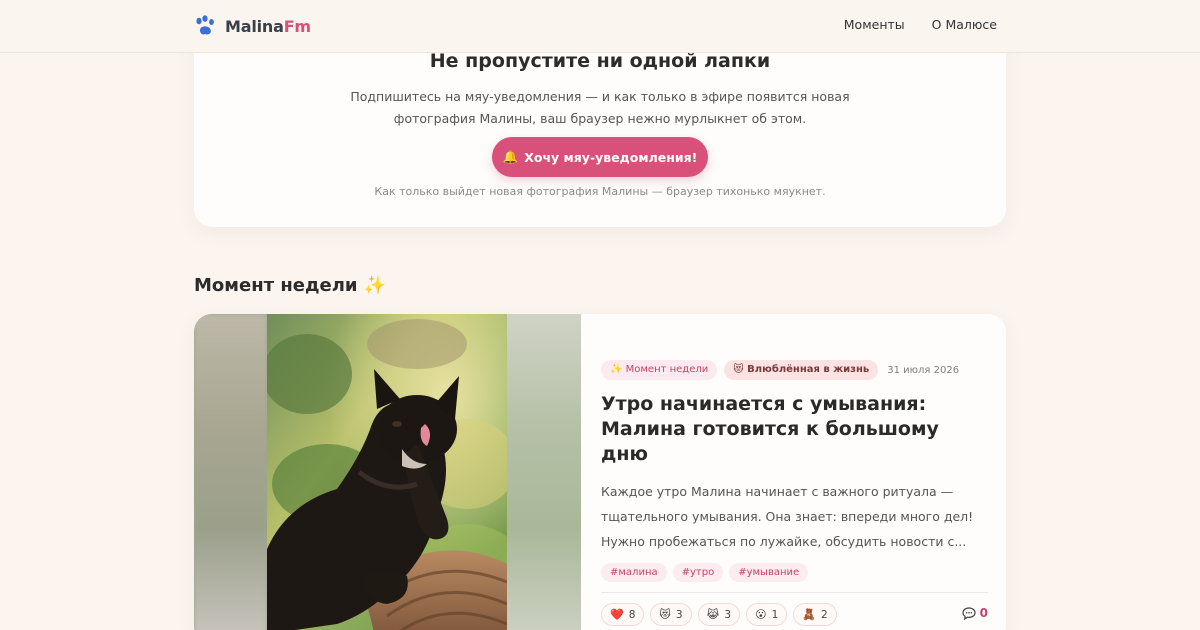 This screenshot has height=630, width=1200. What do you see at coordinates (205, 25) in the screenshot?
I see `paw-logo-icon` at bounding box center [205, 25].